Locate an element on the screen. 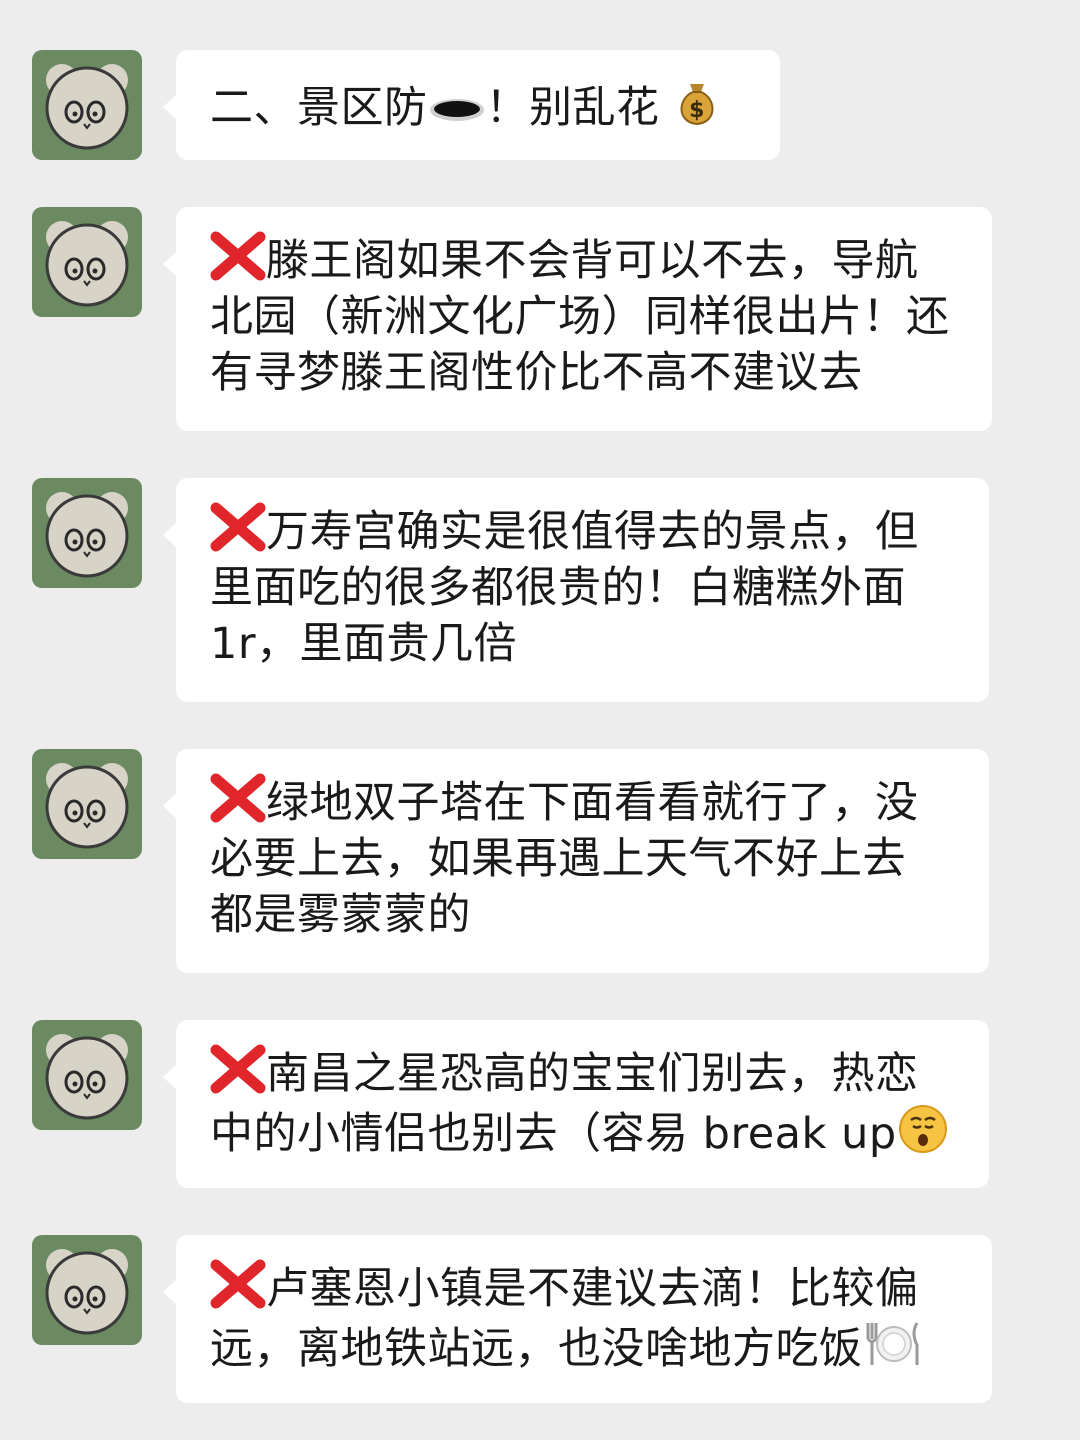  message-bubble: 卢塞恩小镇是不建议去滴！比较偏 远，离地铁站远，也没啥地方吃饭 is located at coordinates (577, 1319).